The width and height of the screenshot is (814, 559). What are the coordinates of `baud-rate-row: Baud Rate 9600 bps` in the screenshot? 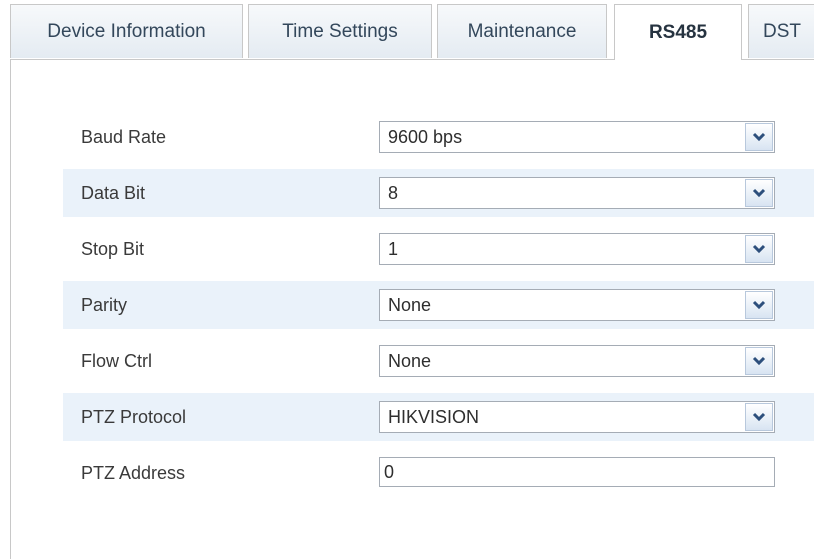 It's located at (438, 137).